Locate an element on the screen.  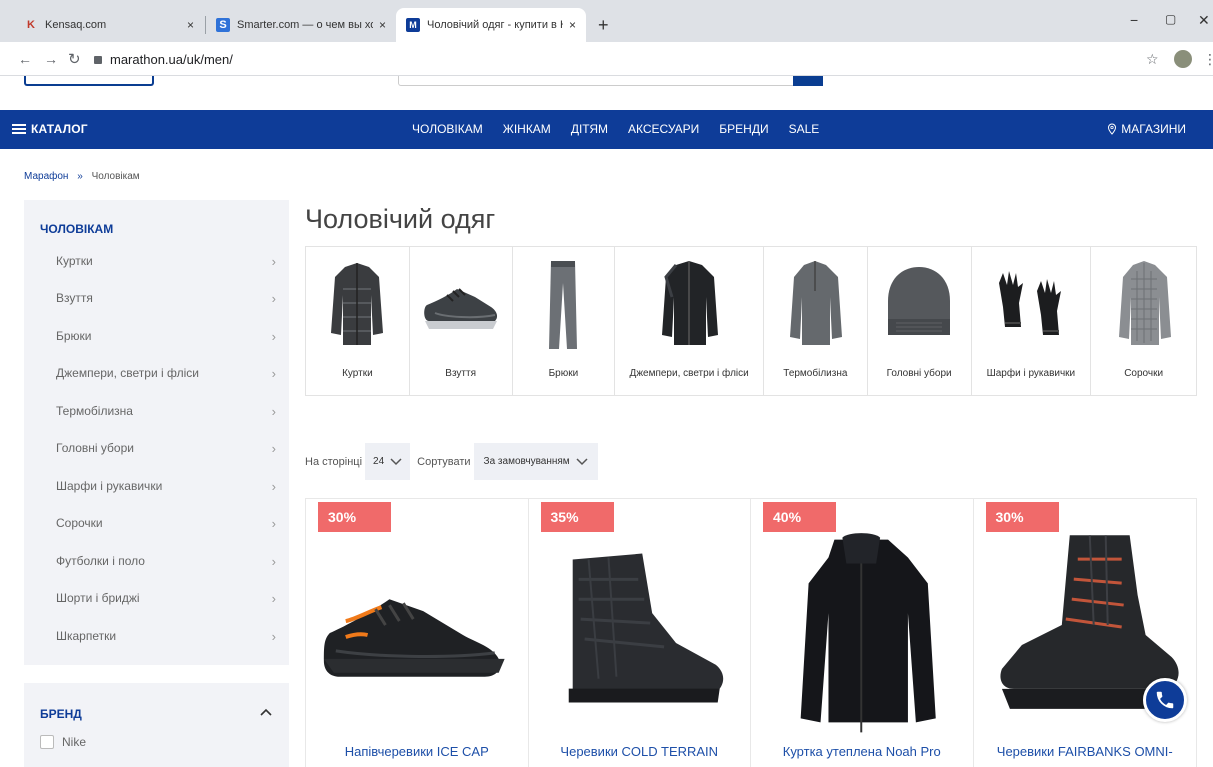
product-card: 30% Черевики FAIRBANKS OMNI- is located at coordinates (1085, 633).